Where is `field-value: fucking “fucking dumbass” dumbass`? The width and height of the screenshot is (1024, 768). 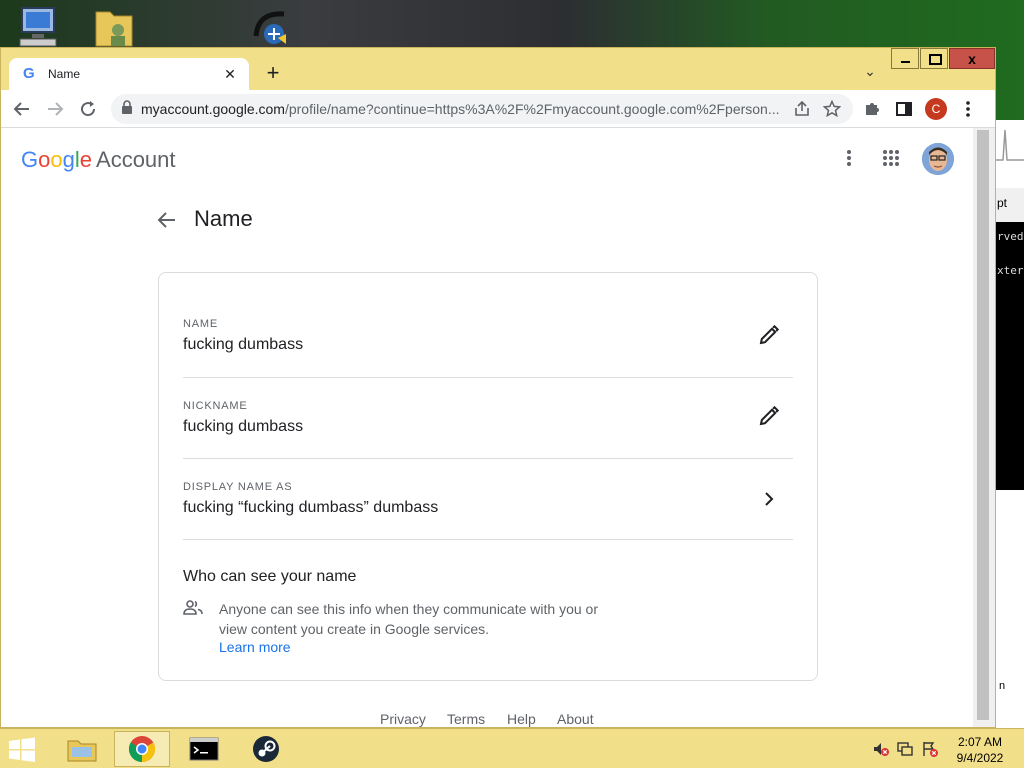 field-value: fucking “fucking dumbass” dumbass is located at coordinates (311, 507).